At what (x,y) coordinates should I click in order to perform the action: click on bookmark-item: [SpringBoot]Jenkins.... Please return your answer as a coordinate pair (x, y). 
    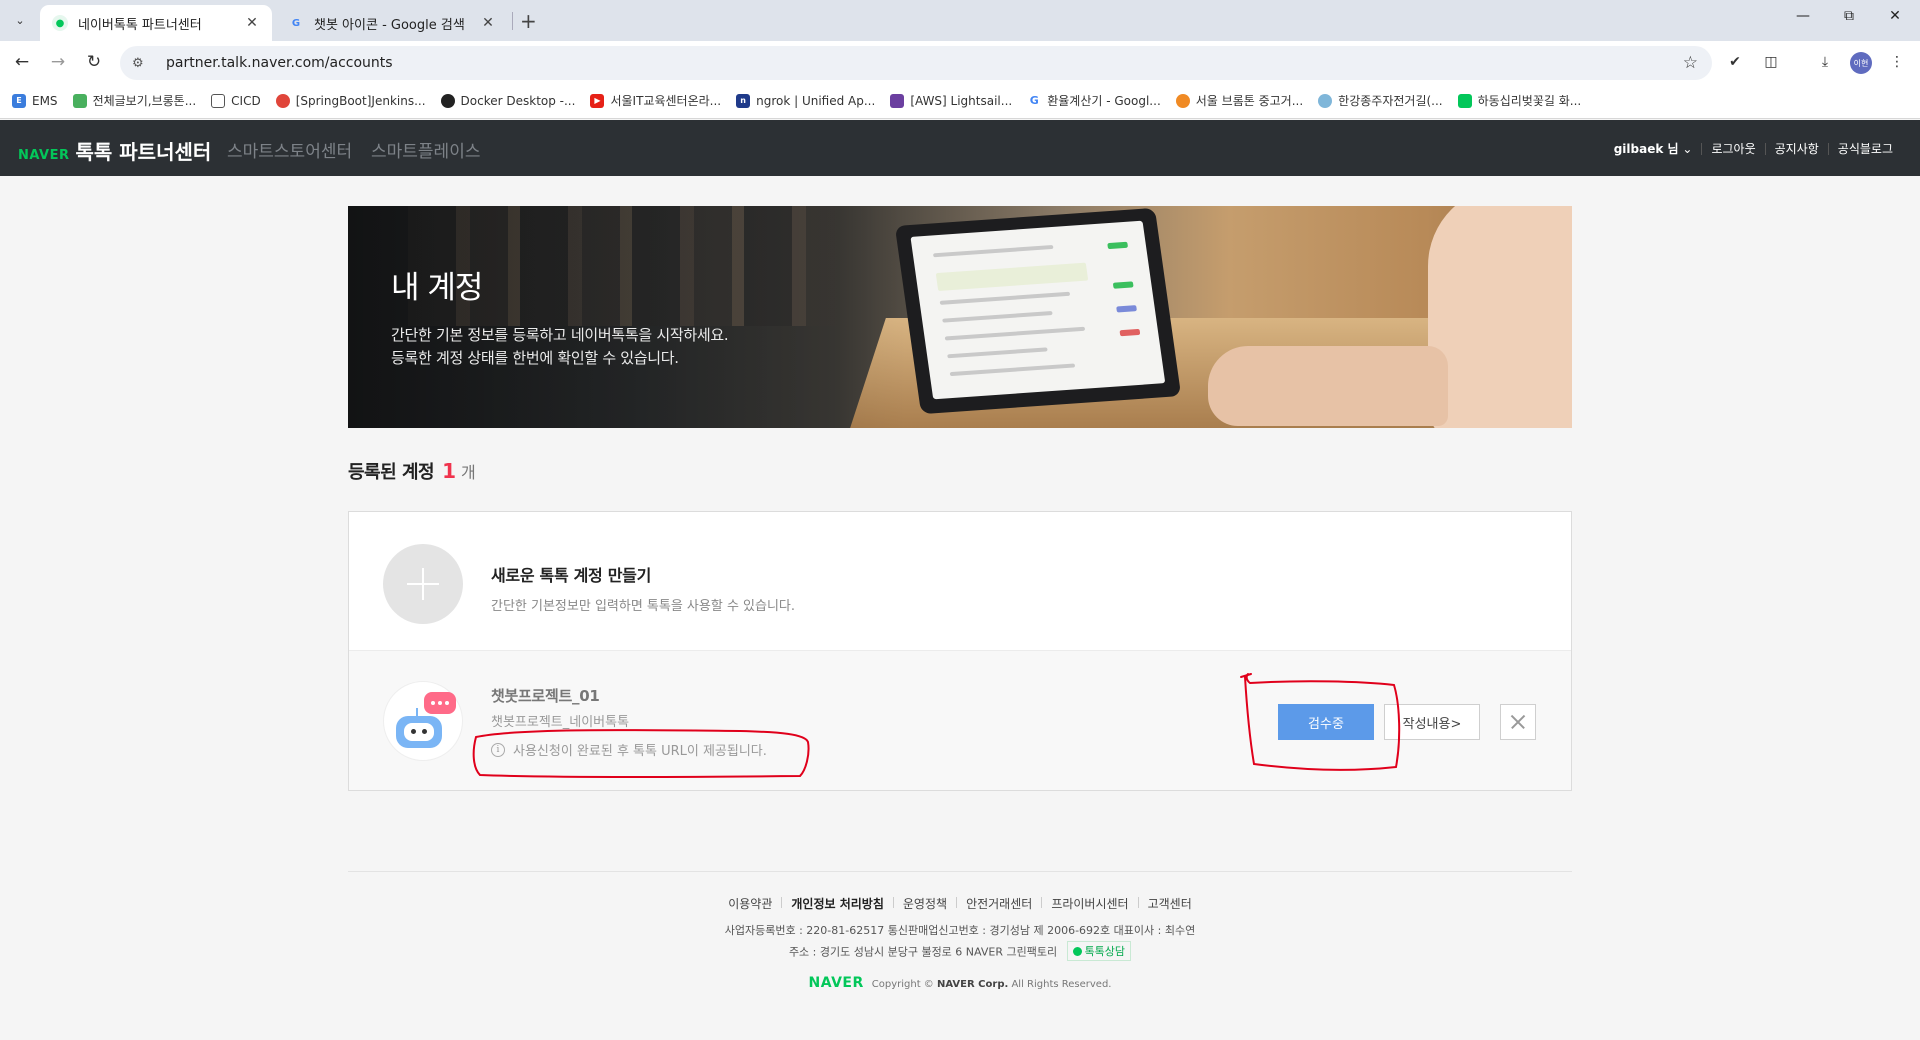
    Looking at the image, I should click on (350, 100).